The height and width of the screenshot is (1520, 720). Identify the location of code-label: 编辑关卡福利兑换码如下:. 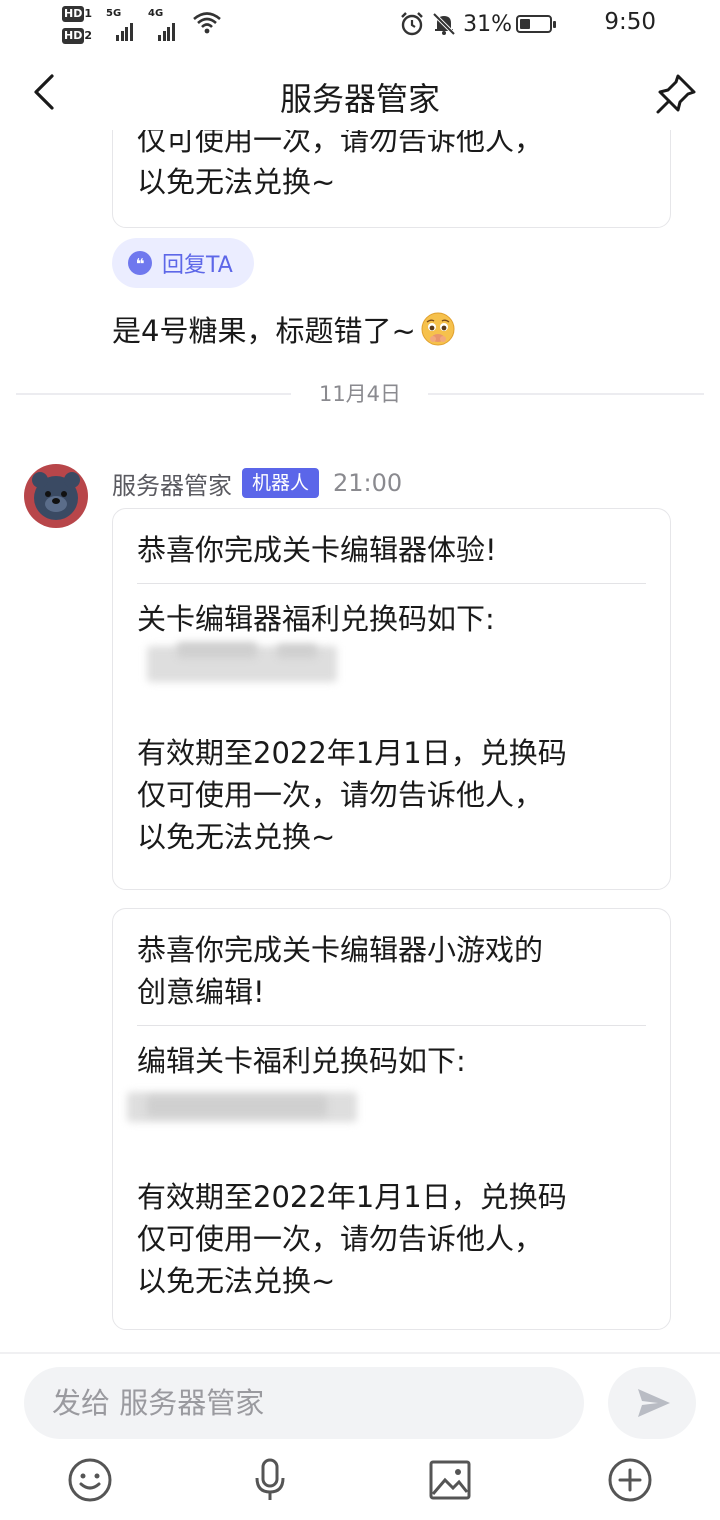
(301, 1061).